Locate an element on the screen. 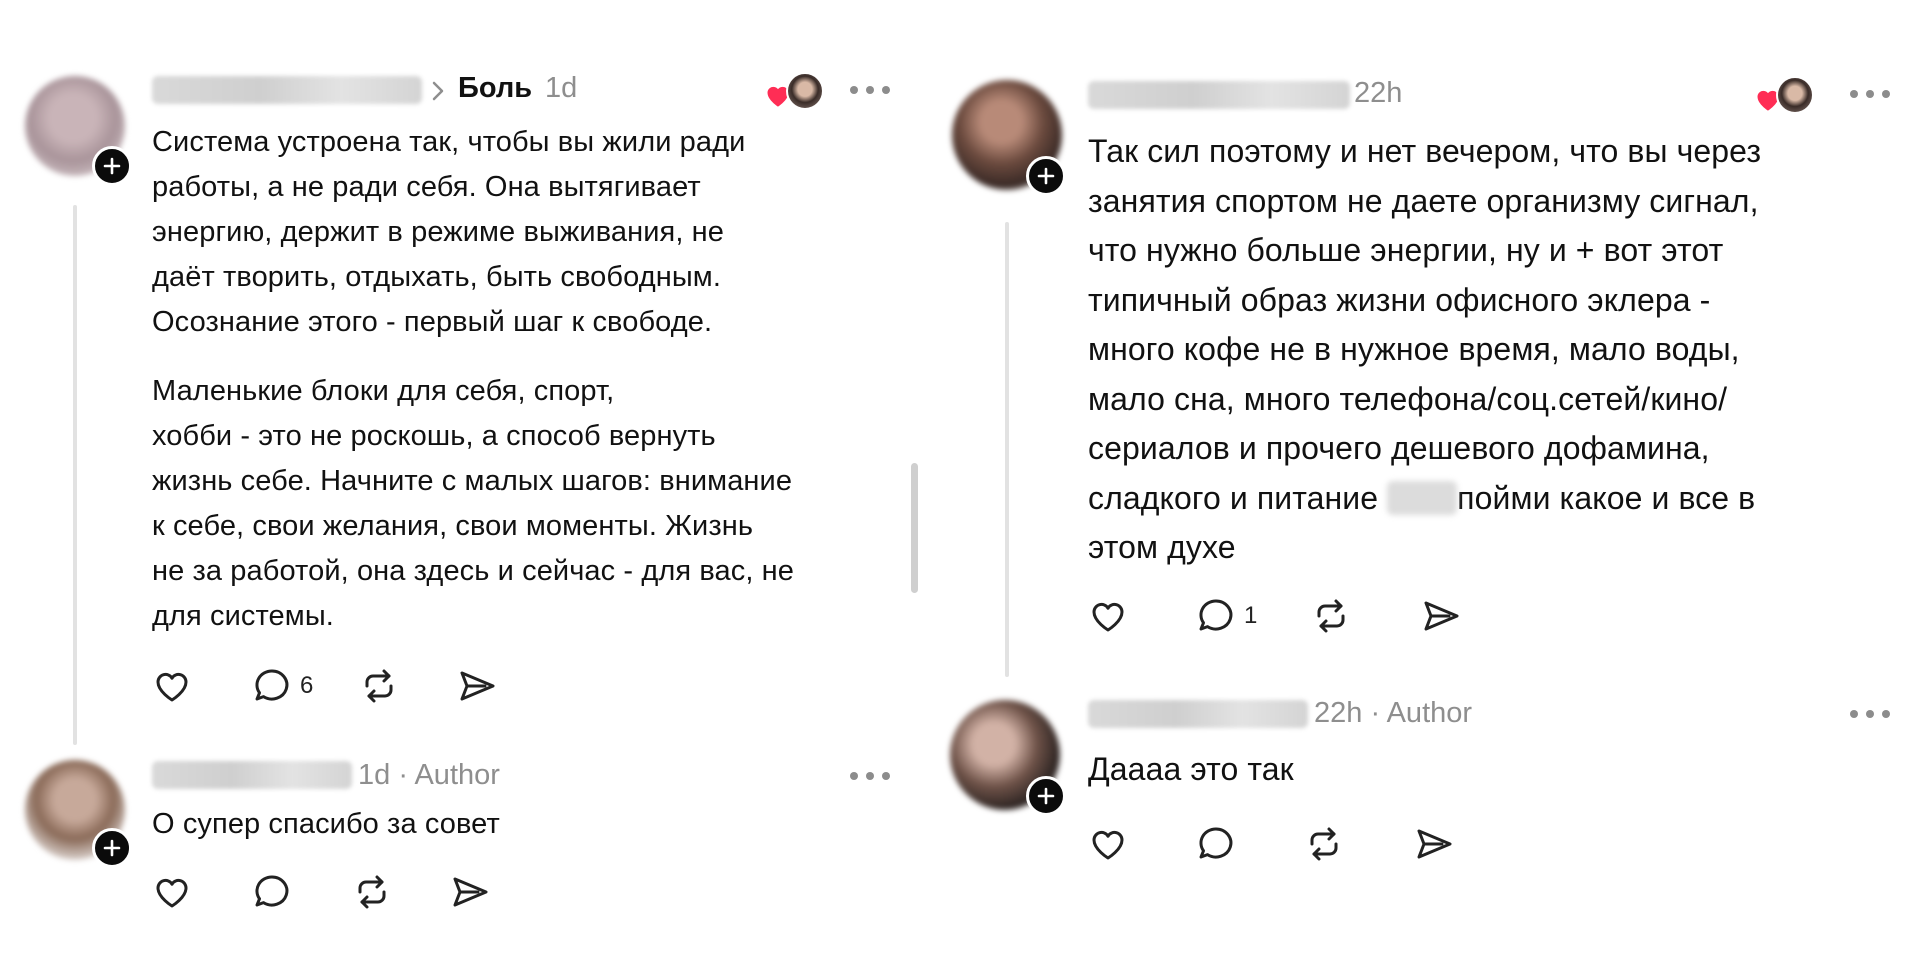 This screenshot has height=980, width=1920. text-line: мало сна, много телефона/соц.сетей/кино/ is located at coordinates (1408, 398).